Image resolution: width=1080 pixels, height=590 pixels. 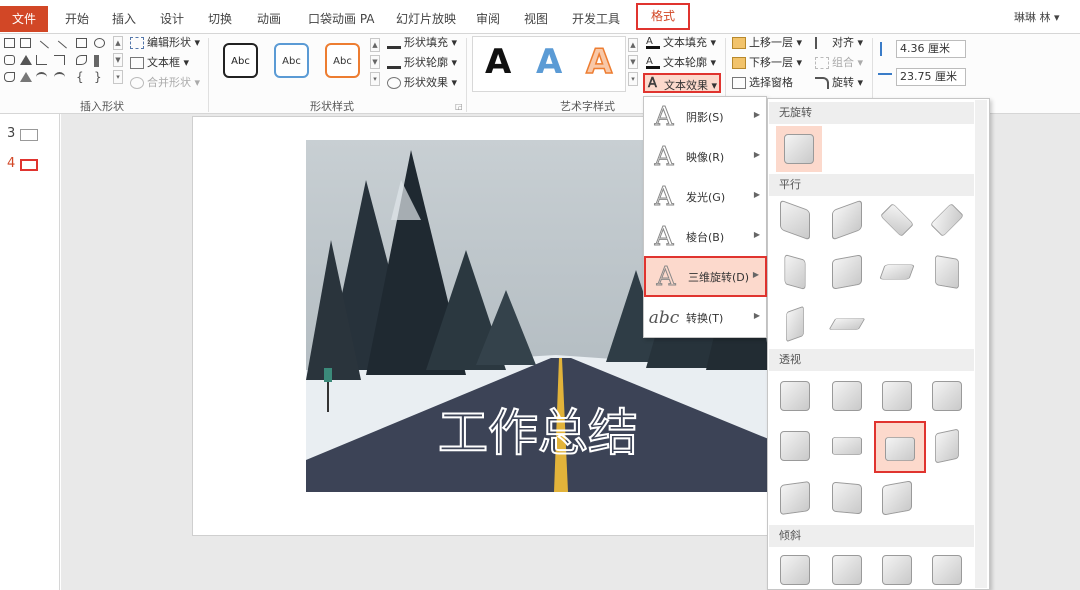 I want to click on shape-styles-scroll-up: ▲, so click(x=375, y=45).